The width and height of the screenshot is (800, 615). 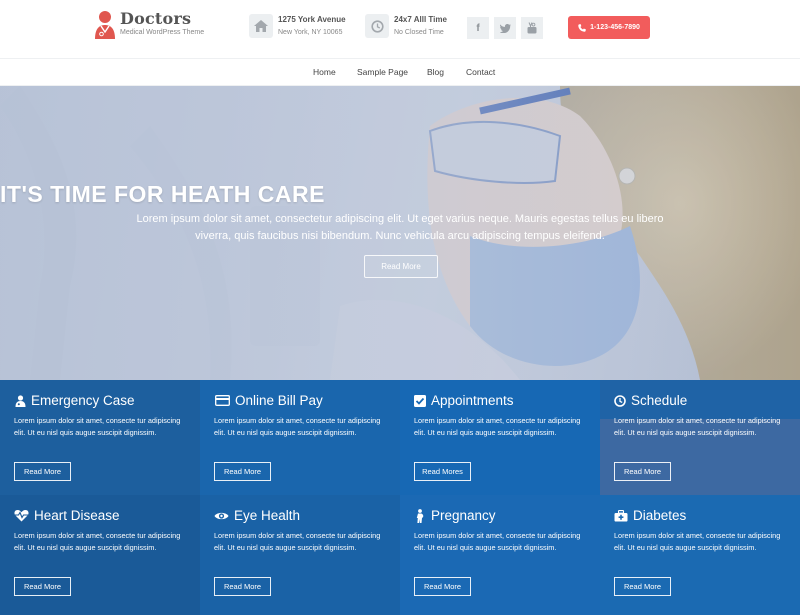 What do you see at coordinates (279, 400) in the screenshot?
I see `service-title: Online Bill Pay` at bounding box center [279, 400].